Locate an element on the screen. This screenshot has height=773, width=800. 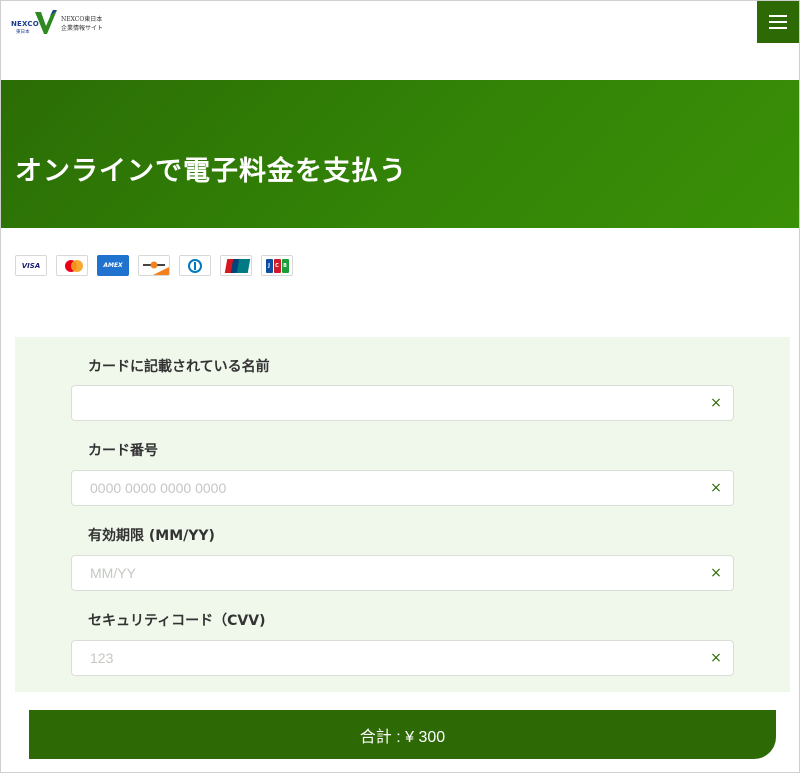
jcb-logo-icon: J C B is located at coordinates (277, 265).